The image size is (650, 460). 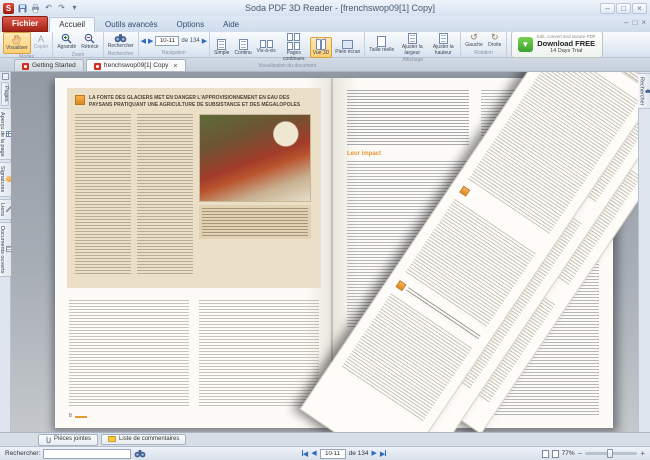 I want to click on fit-width-icon, so click(x=555, y=453).